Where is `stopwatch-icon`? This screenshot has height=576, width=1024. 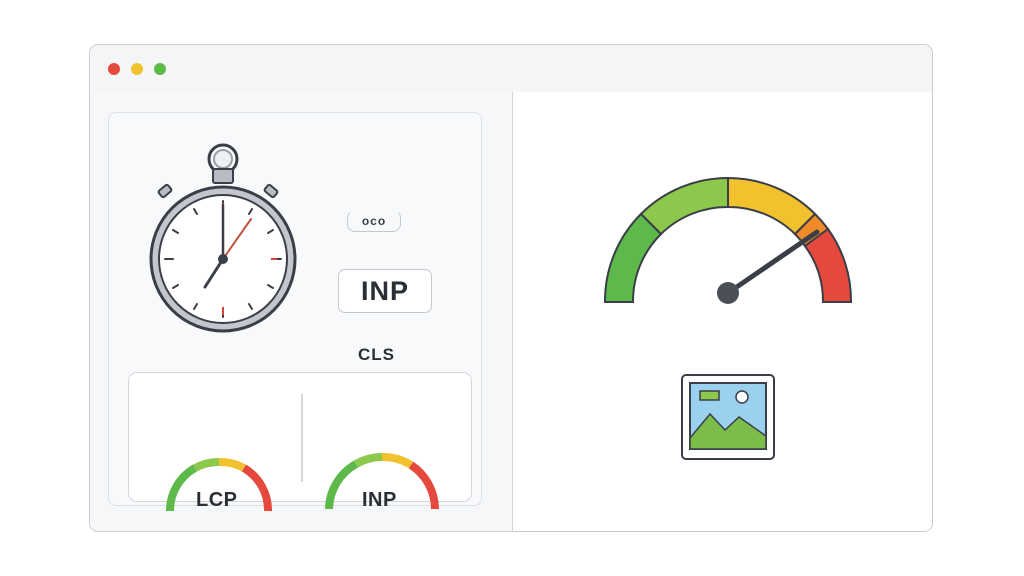
stopwatch-icon is located at coordinates (223, 238).